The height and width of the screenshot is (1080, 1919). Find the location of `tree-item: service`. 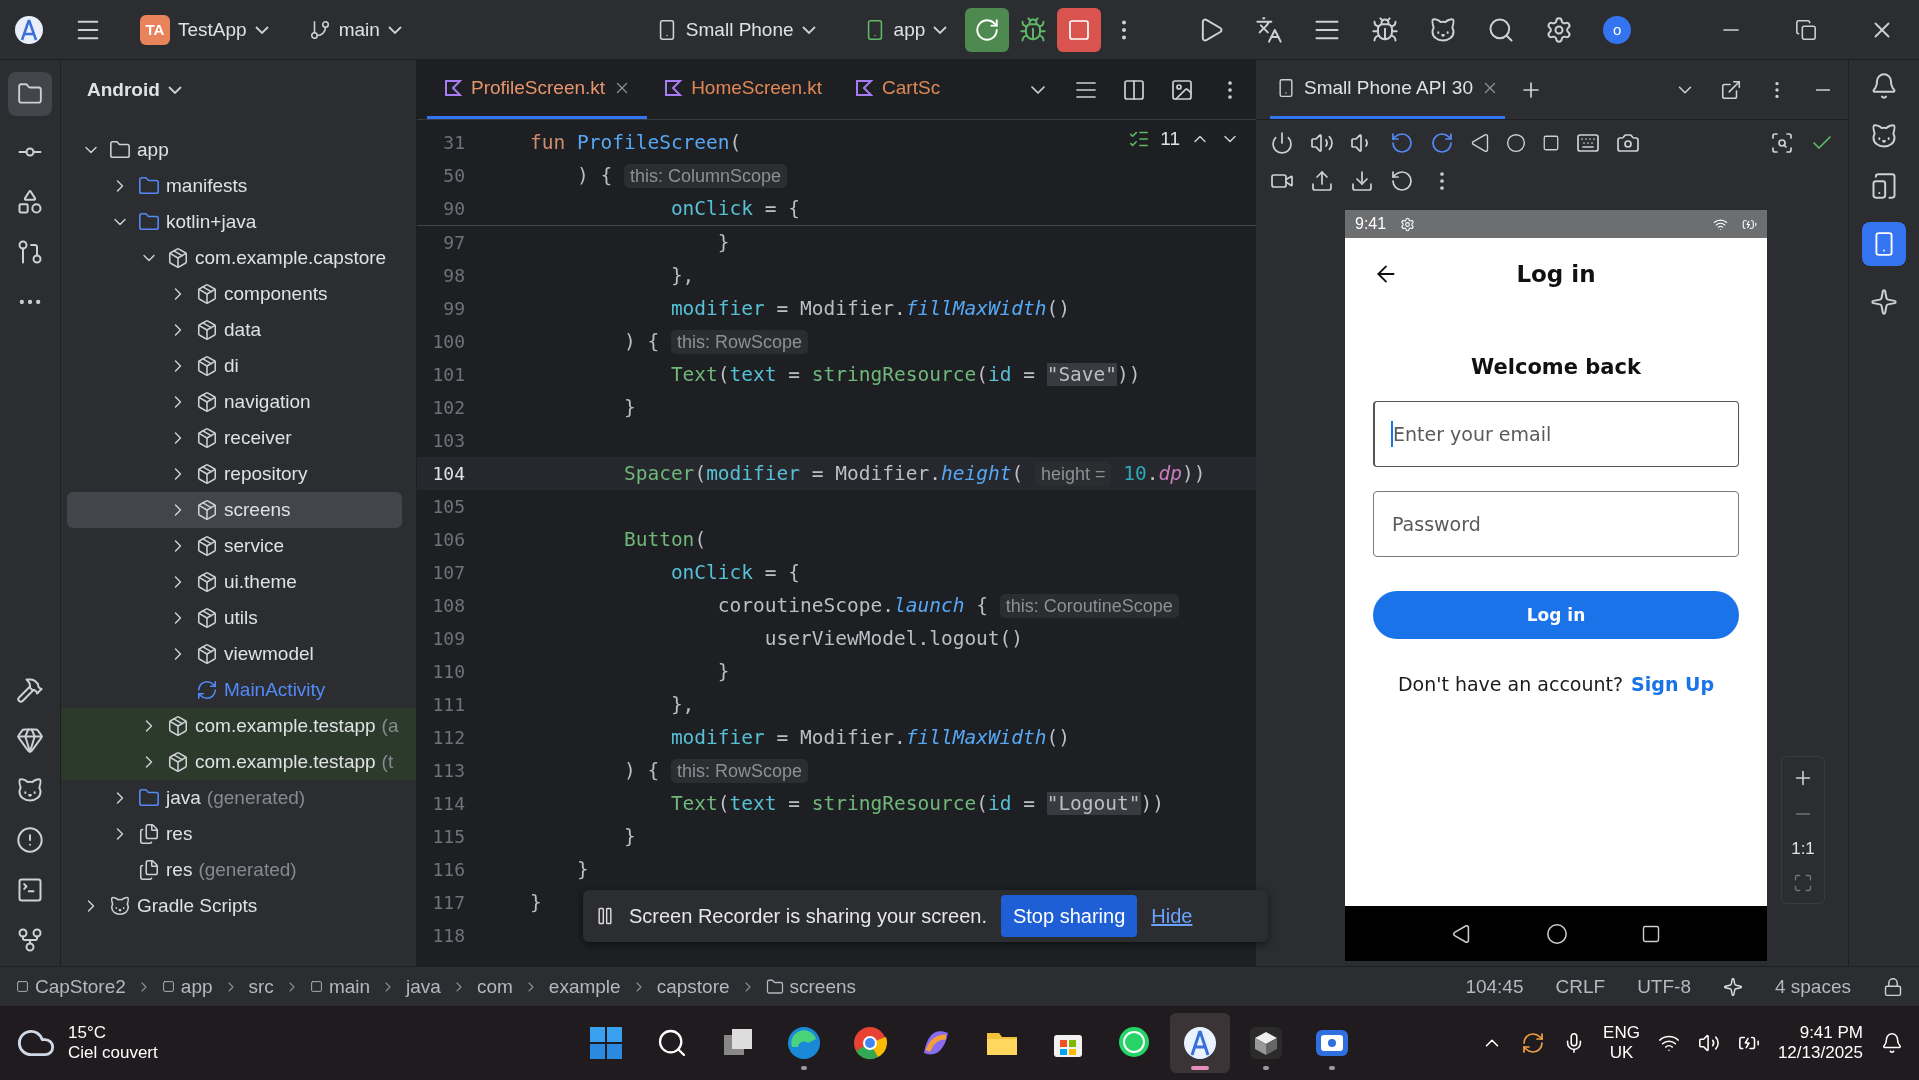

tree-item: service is located at coordinates (238, 546).